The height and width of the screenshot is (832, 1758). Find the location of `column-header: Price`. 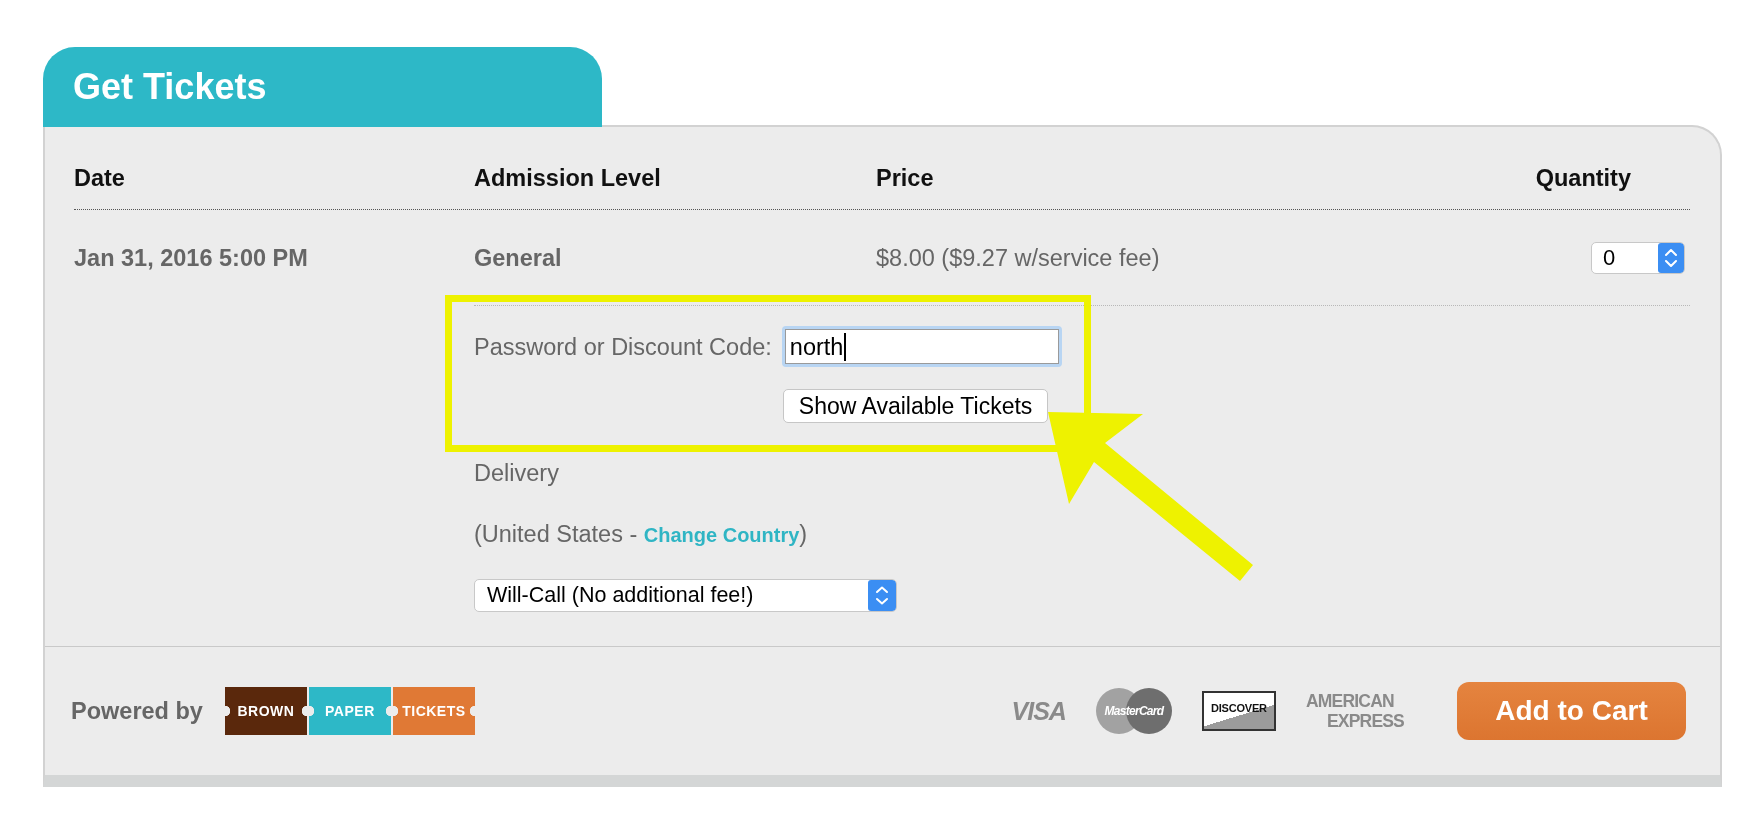

column-header: Price is located at coordinates (905, 178).